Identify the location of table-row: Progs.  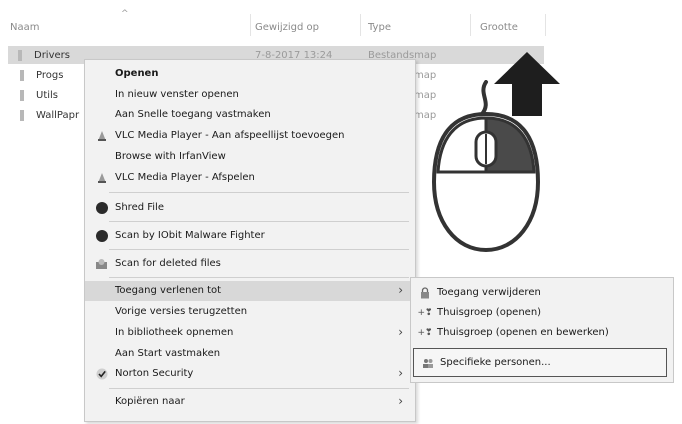
(36, 75).